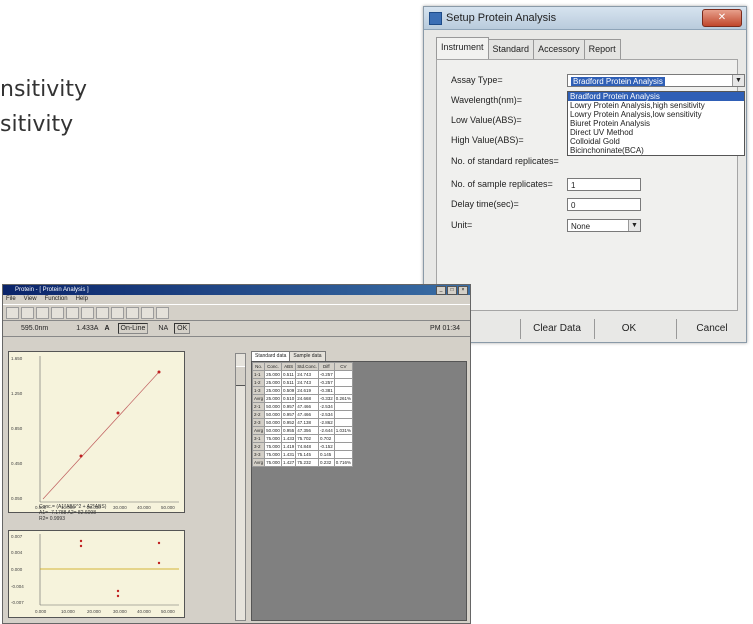 The width and height of the screenshot is (753, 624). What do you see at coordinates (604, 204) in the screenshot?
I see `delay-time-input: 0` at bounding box center [604, 204].